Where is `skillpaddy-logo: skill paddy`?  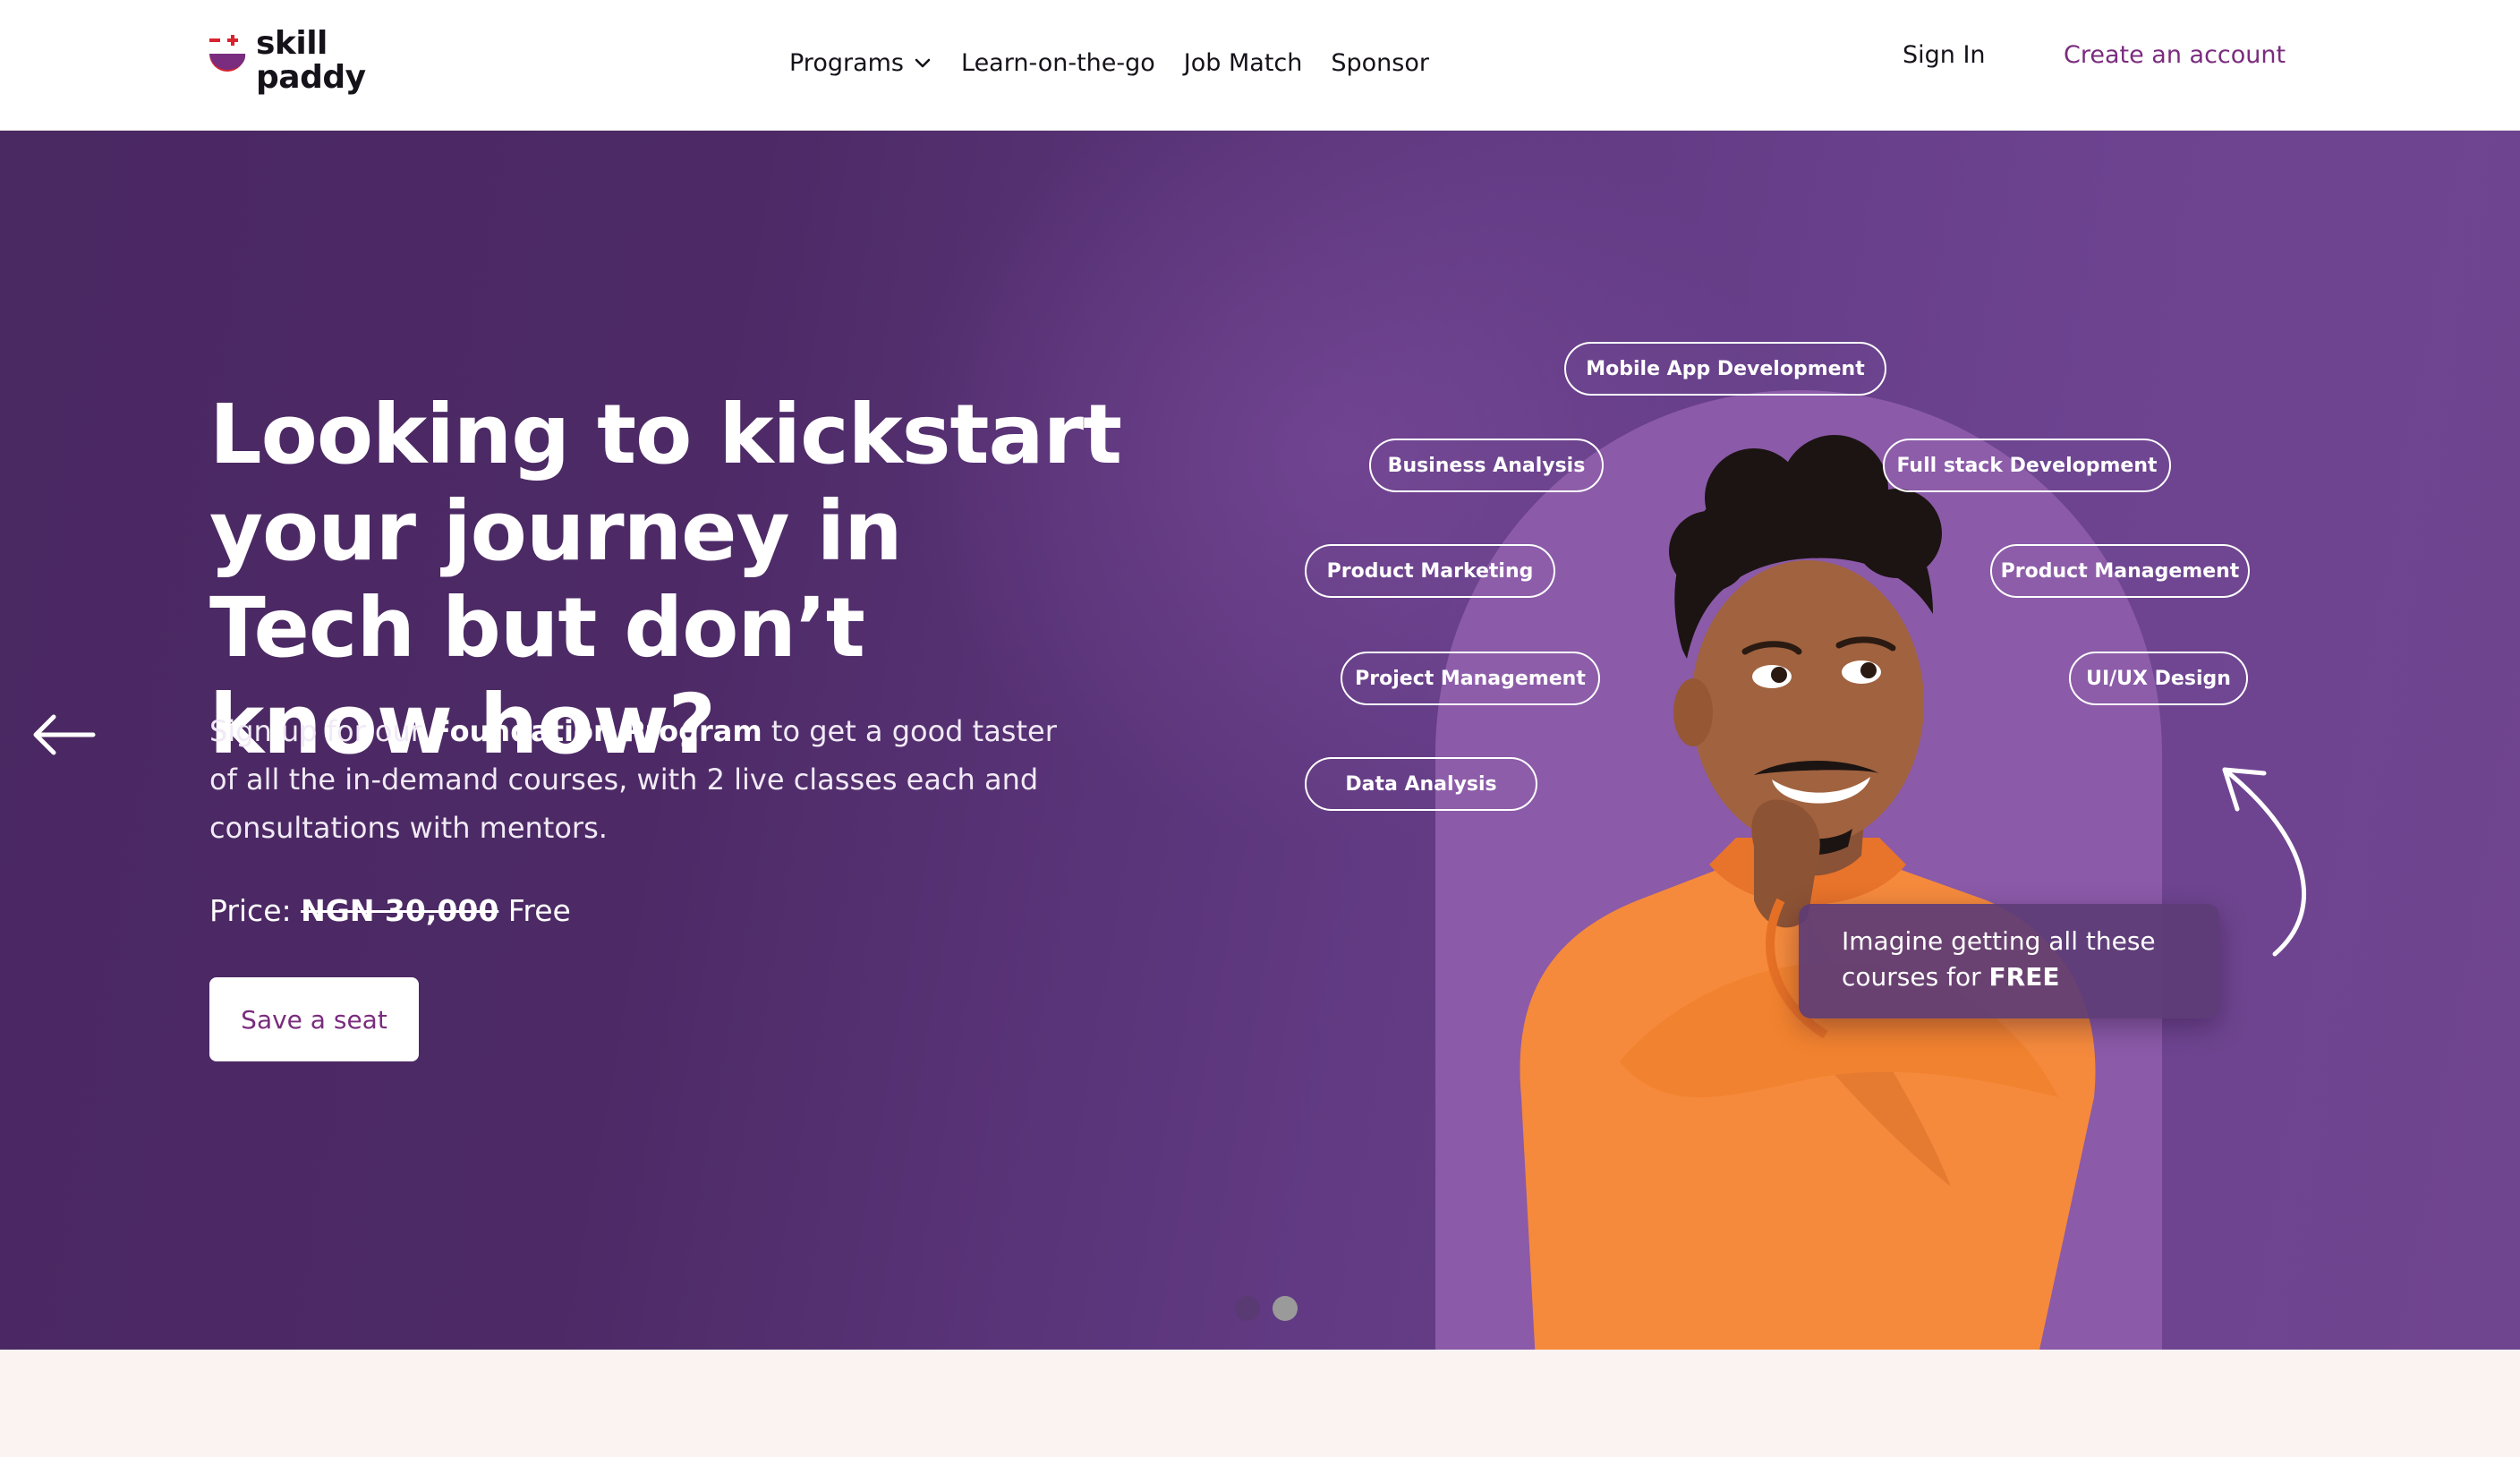
skillpaddy-logo: skill paddy is located at coordinates (293, 61).